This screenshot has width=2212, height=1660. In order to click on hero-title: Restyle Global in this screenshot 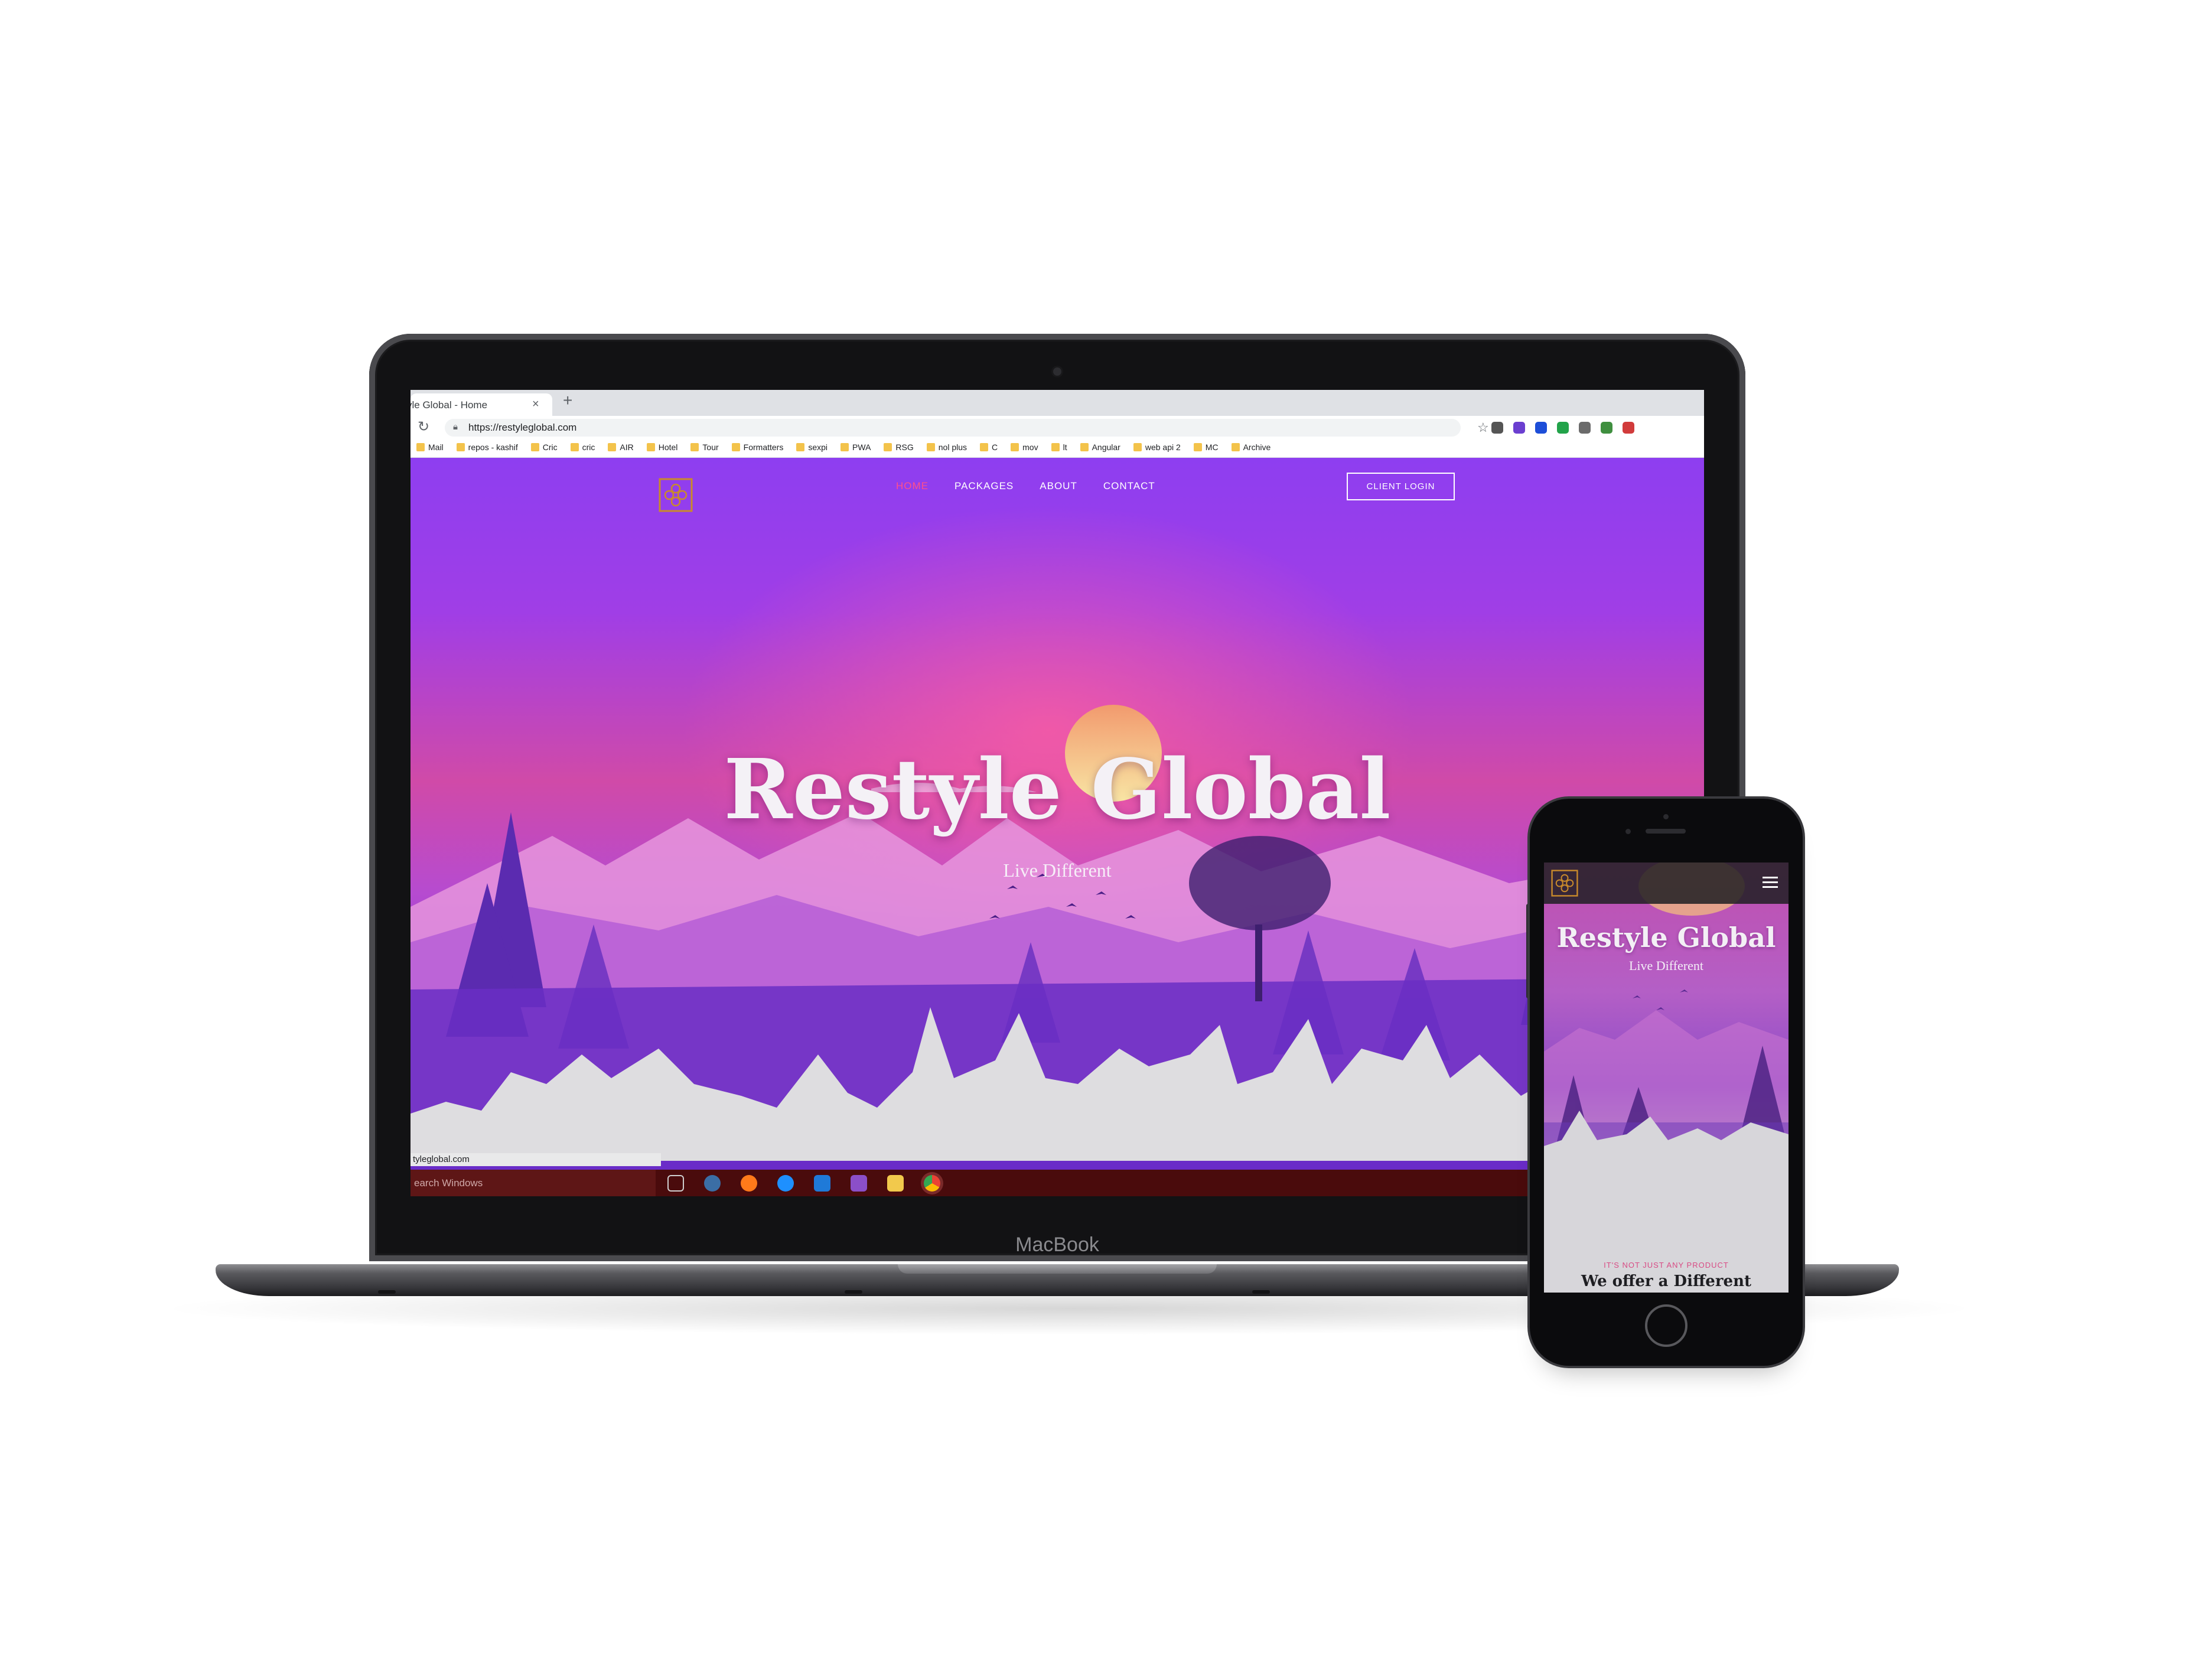, I will do `click(1057, 789)`.